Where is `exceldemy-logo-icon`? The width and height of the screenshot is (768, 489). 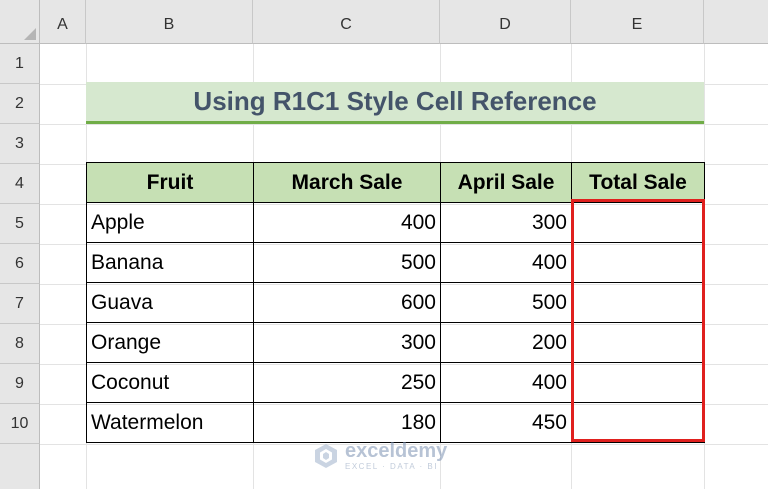
exceldemy-logo-icon is located at coordinates (326, 456).